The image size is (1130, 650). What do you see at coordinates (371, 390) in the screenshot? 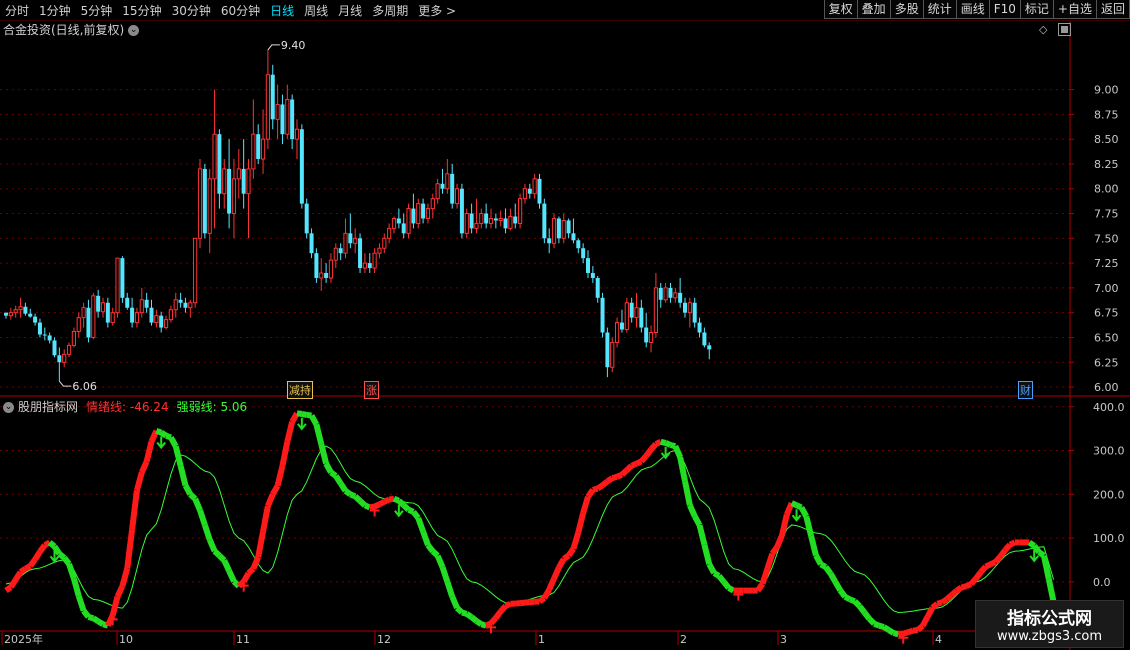
I see `event-badge-1: 涨` at bounding box center [371, 390].